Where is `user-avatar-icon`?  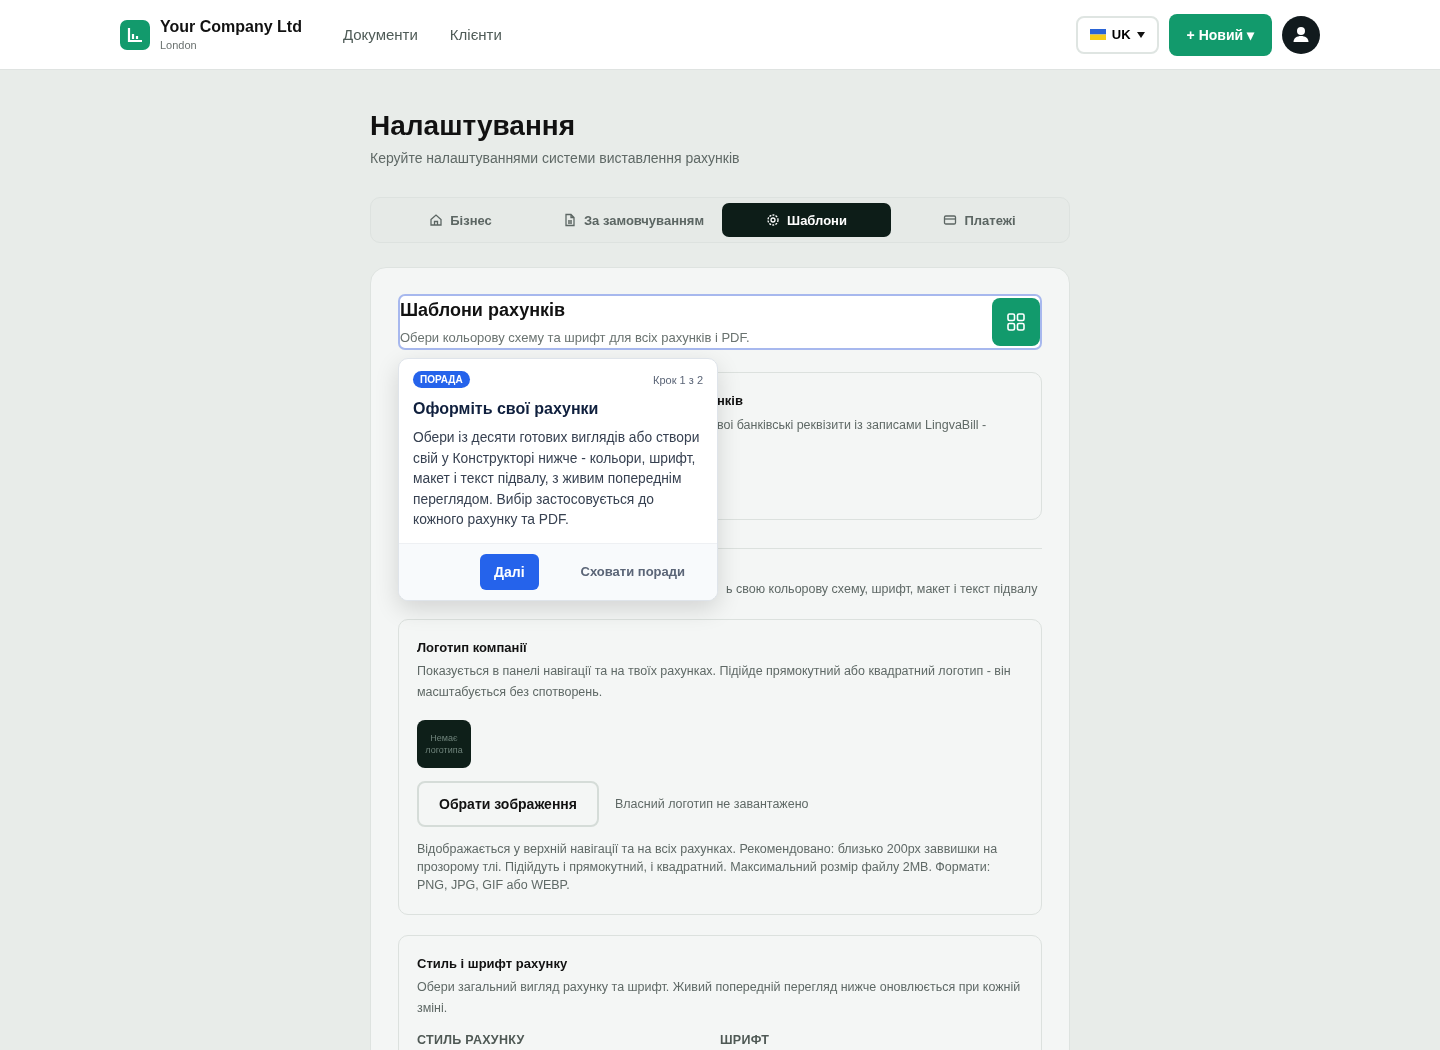
user-avatar-icon is located at coordinates (1301, 34).